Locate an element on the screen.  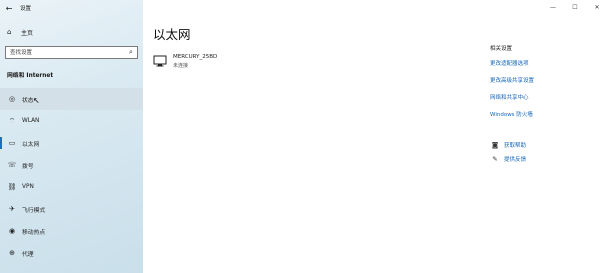
search-box: ⌕ is located at coordinates (71, 52).